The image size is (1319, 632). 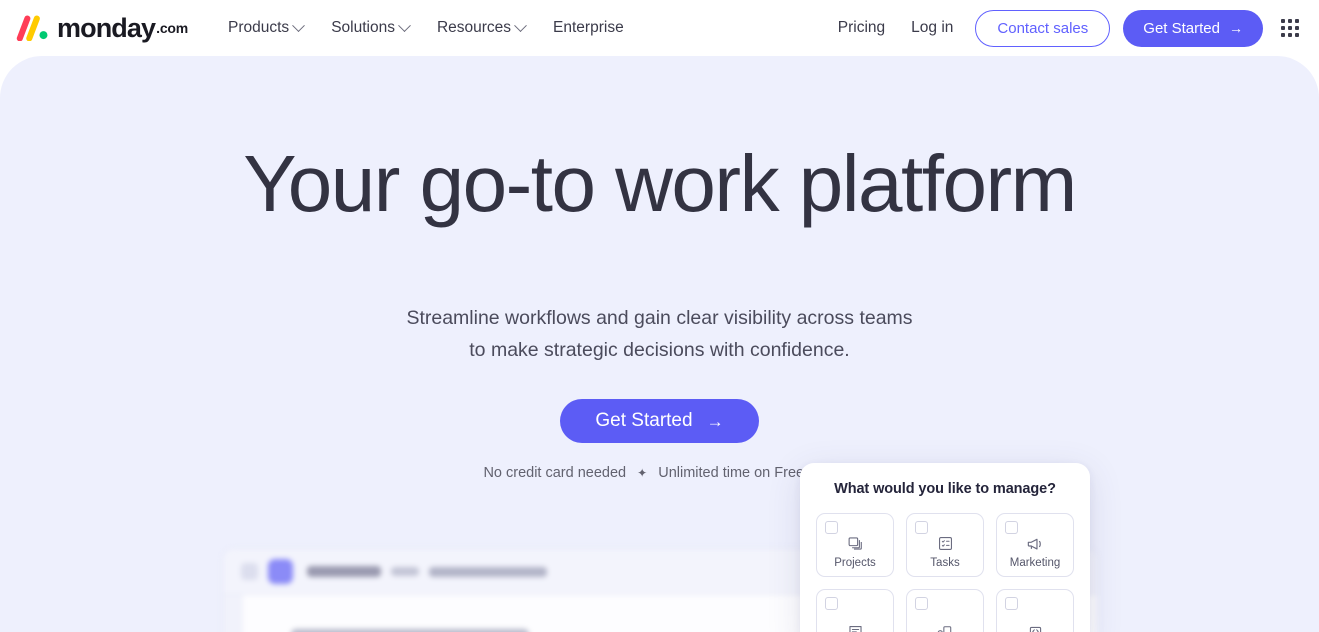 What do you see at coordinates (1290, 28) in the screenshot?
I see `apps-grid-icon` at bounding box center [1290, 28].